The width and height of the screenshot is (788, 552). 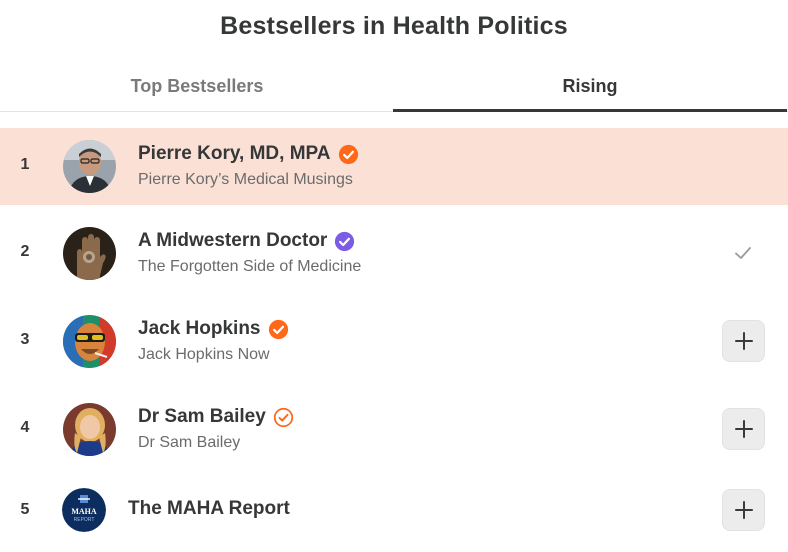 What do you see at coordinates (189, 443) in the screenshot?
I see `publication-name: Dr Sam Bailey` at bounding box center [189, 443].